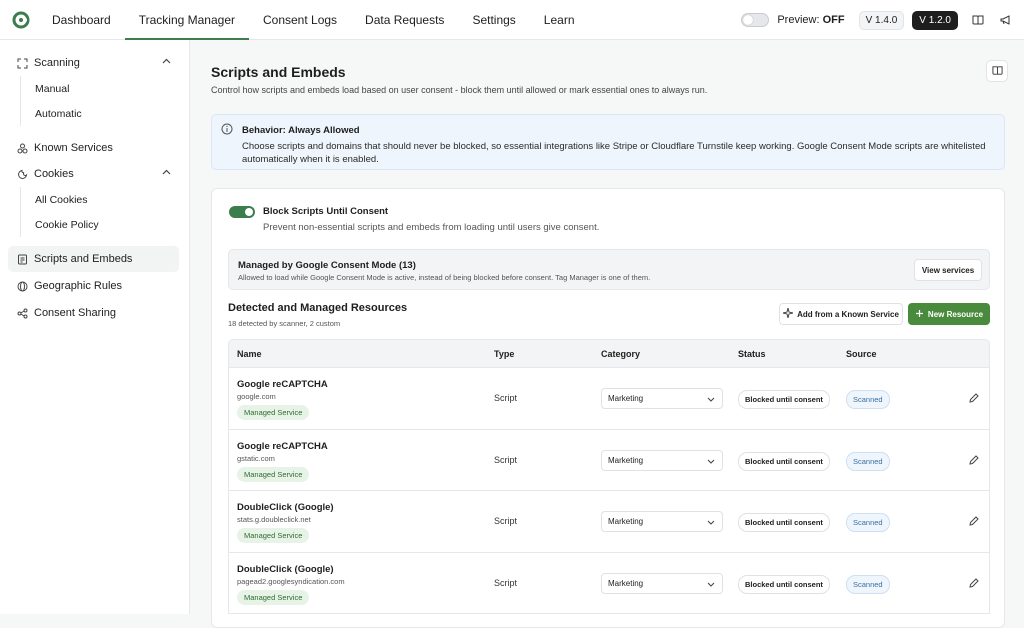 This screenshot has width=1024, height=628. Describe the element at coordinates (89, 174) in the screenshot. I see `sidebar-item-cookies: Cookies` at that location.